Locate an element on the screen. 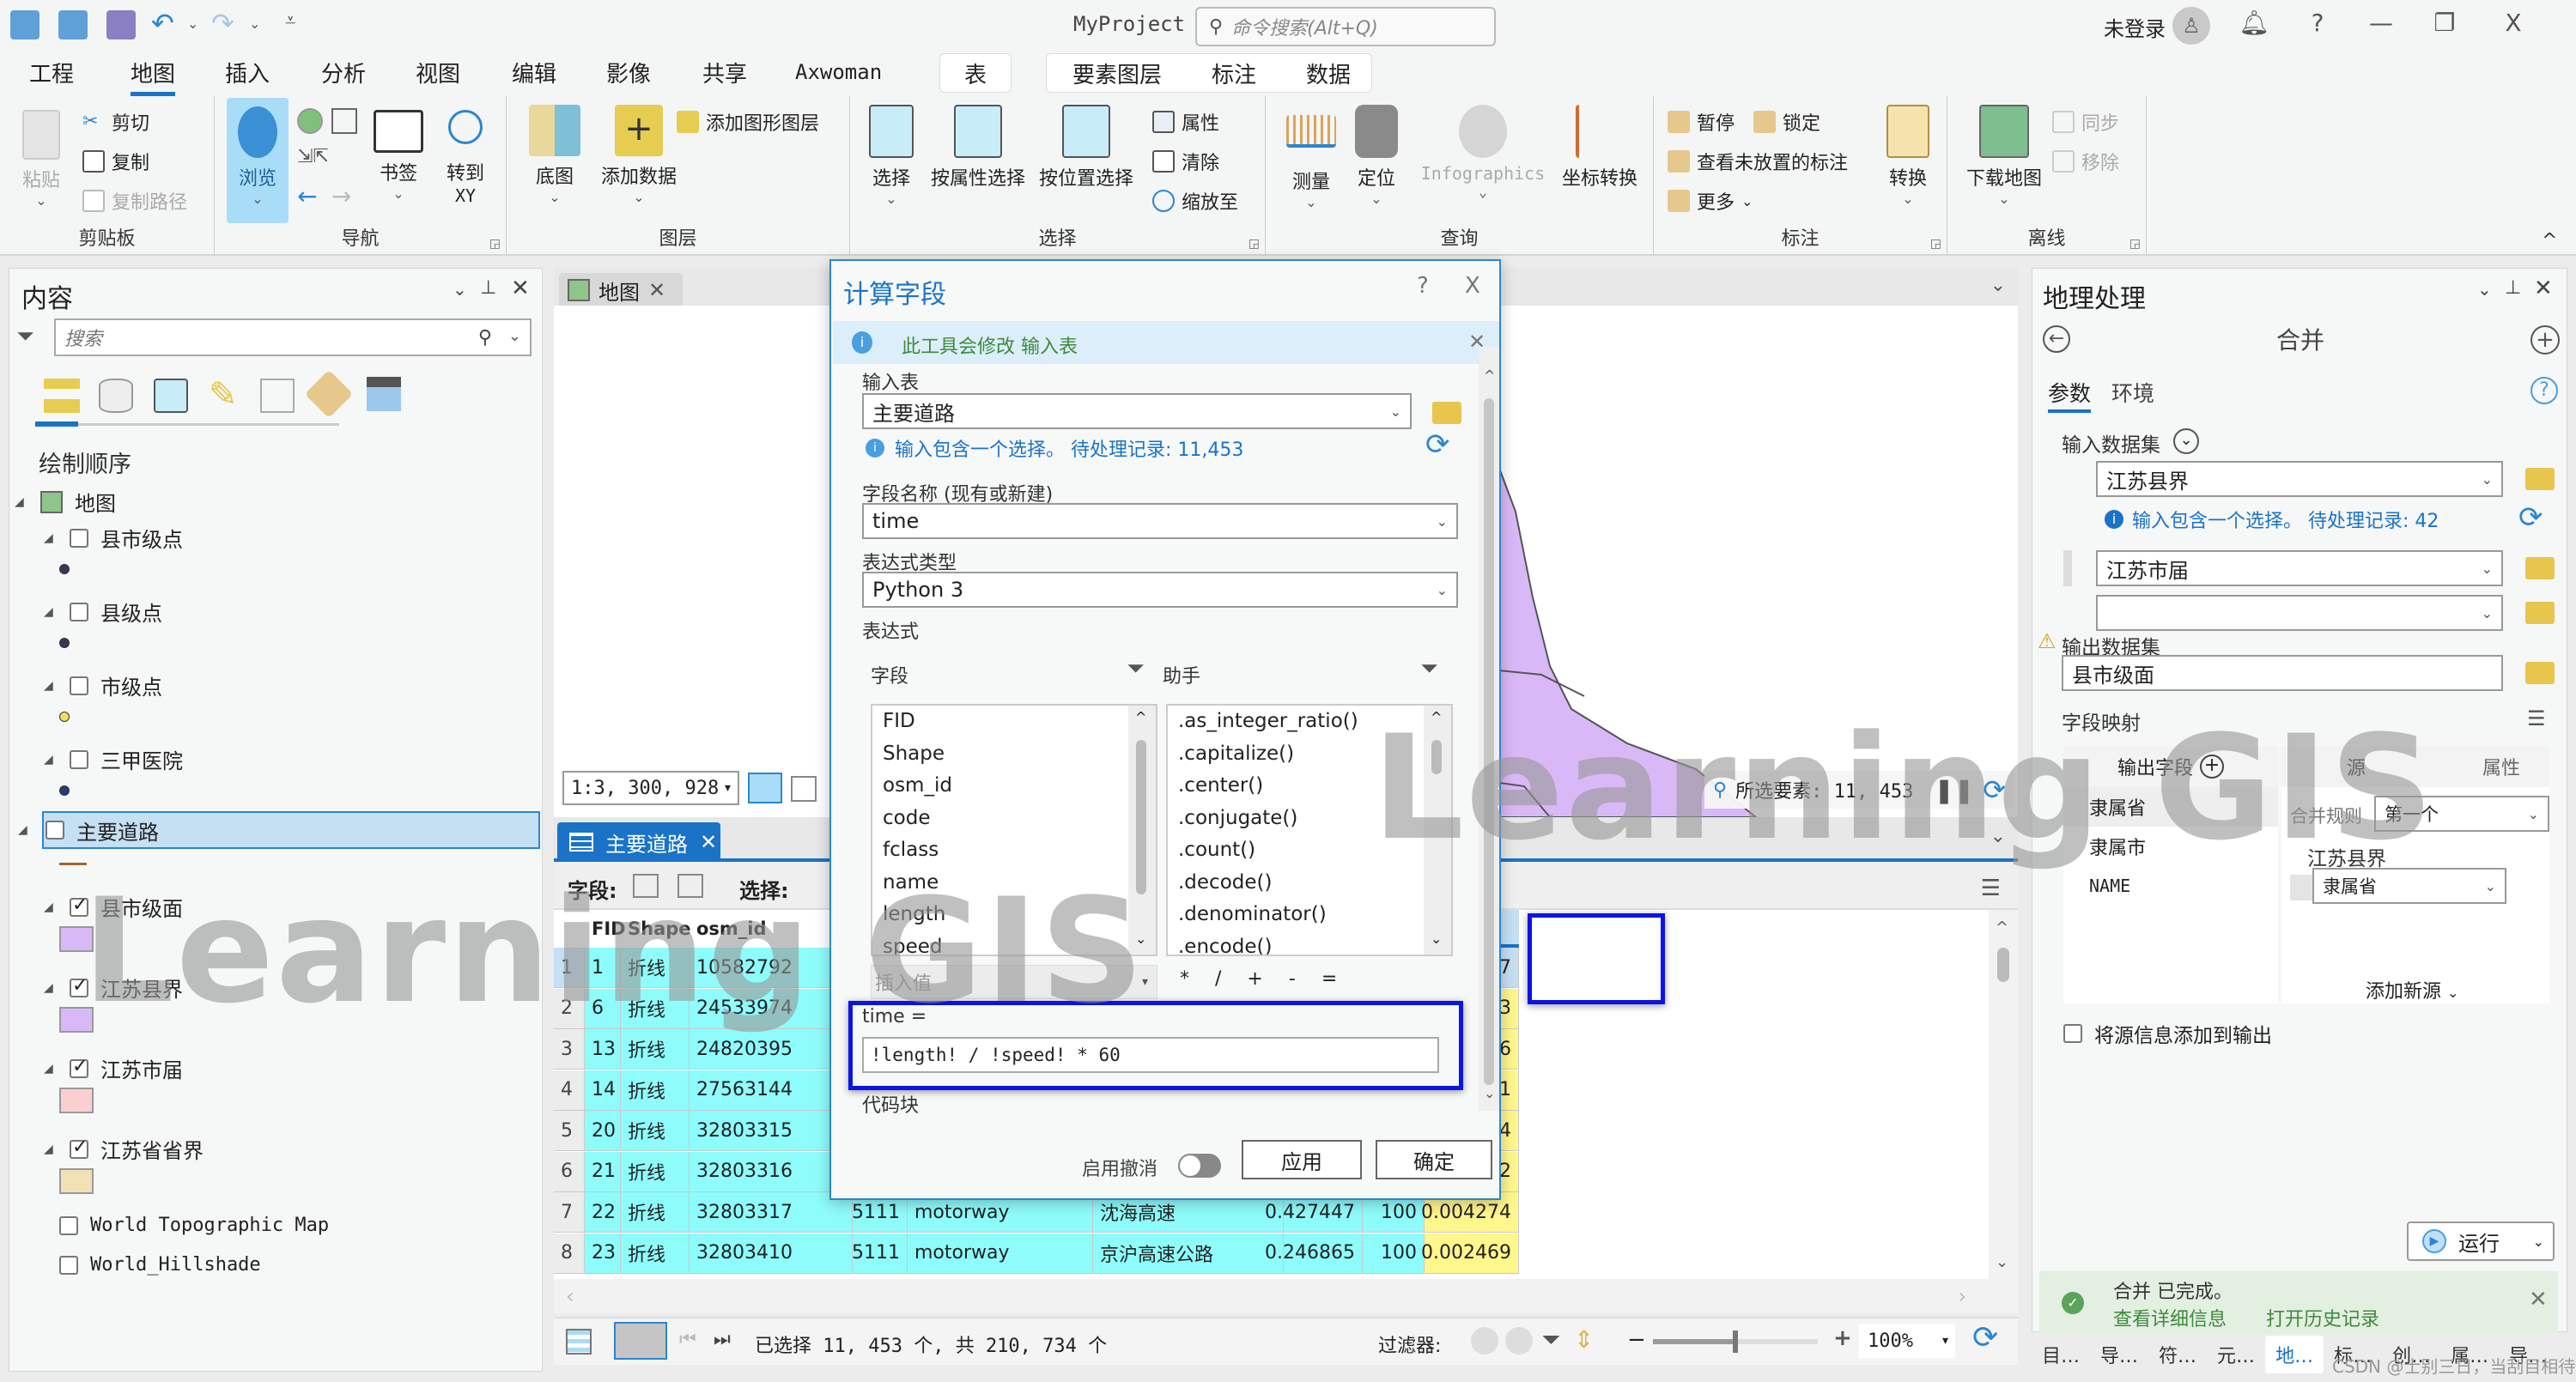 The width and height of the screenshot is (2576, 1382). helper-list-item: .denominator() is located at coordinates (1309, 915).